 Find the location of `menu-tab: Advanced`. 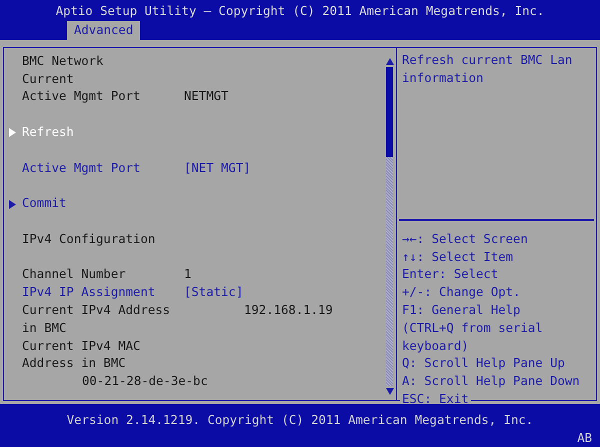

menu-tab: Advanced is located at coordinates (103, 30).